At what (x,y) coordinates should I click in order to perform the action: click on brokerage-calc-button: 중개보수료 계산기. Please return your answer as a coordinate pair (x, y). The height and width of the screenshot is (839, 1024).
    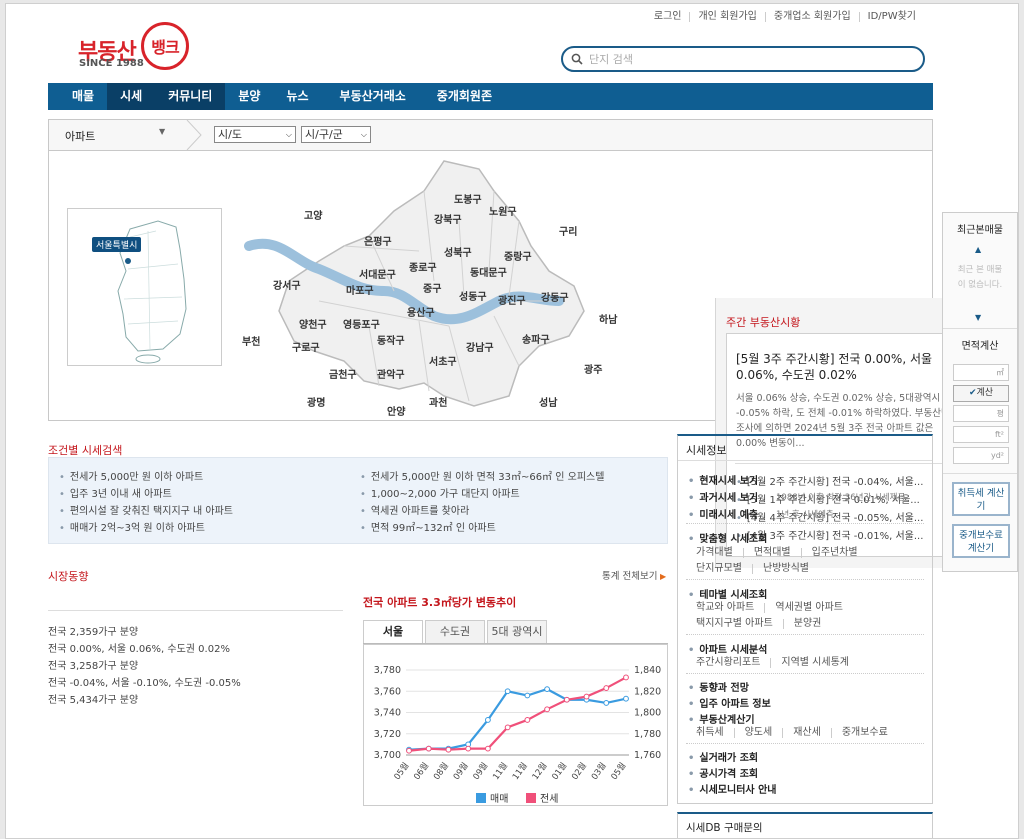
    Looking at the image, I should click on (981, 541).